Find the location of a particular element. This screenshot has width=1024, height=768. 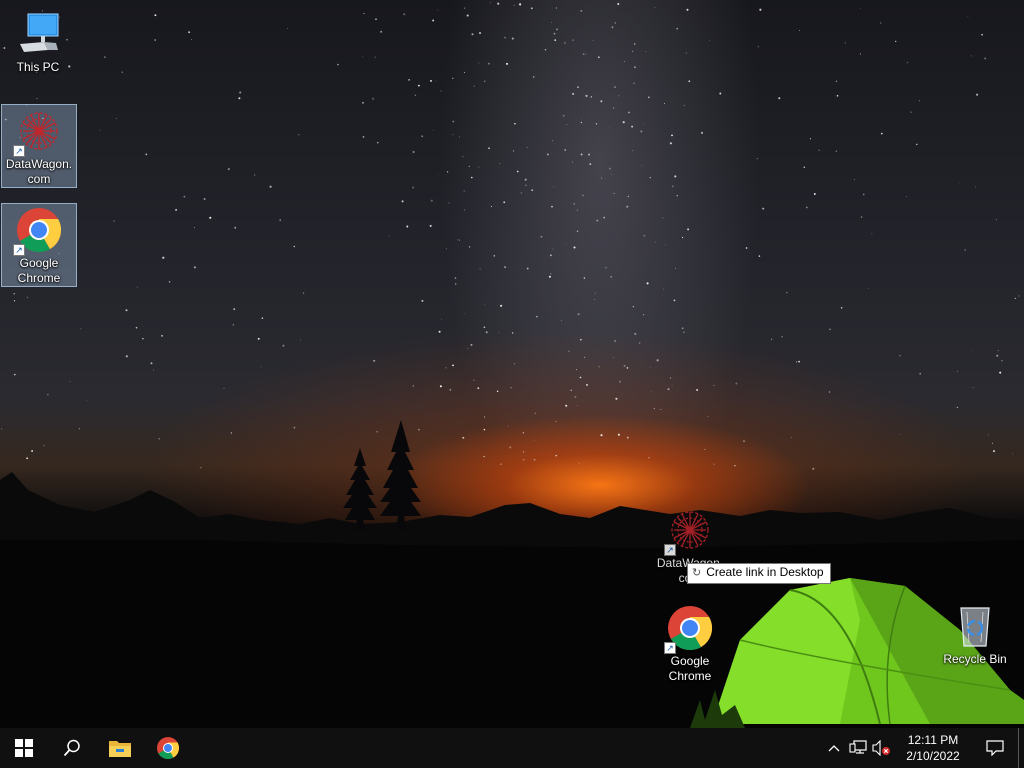

show-desktop-button is located at coordinates (1021, 748).